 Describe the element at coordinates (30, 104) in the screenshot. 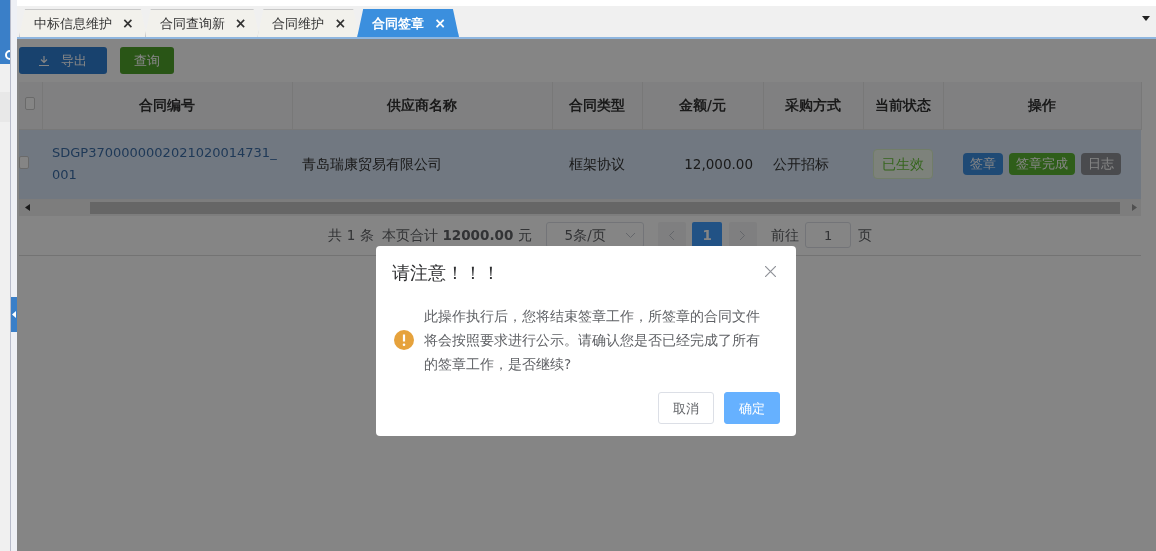

I see `header-checkbox` at that location.